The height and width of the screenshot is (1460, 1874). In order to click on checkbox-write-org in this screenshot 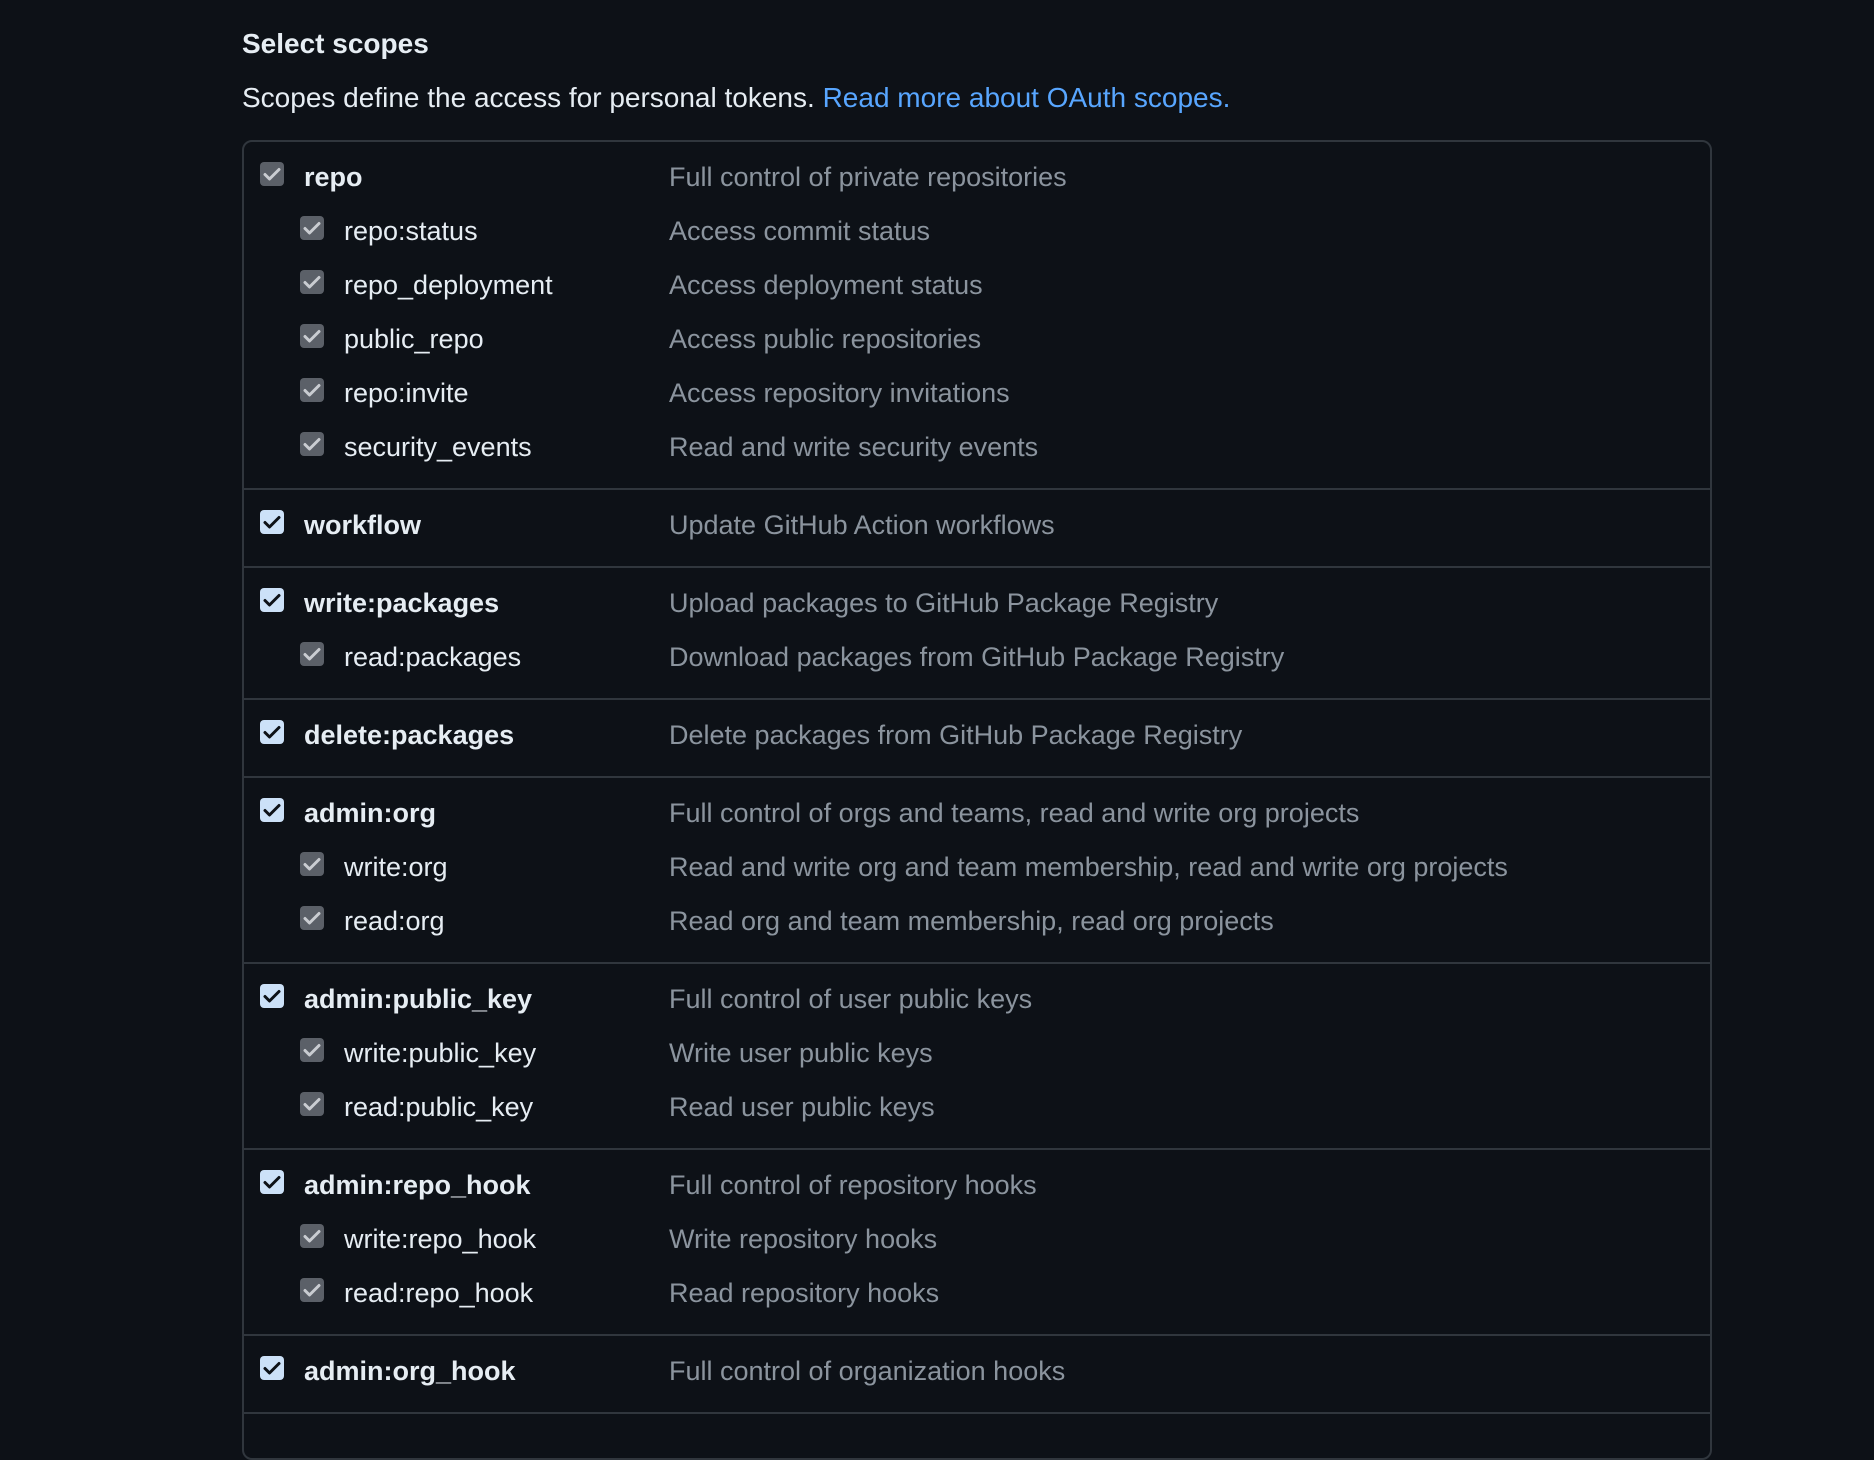, I will do `click(312, 864)`.